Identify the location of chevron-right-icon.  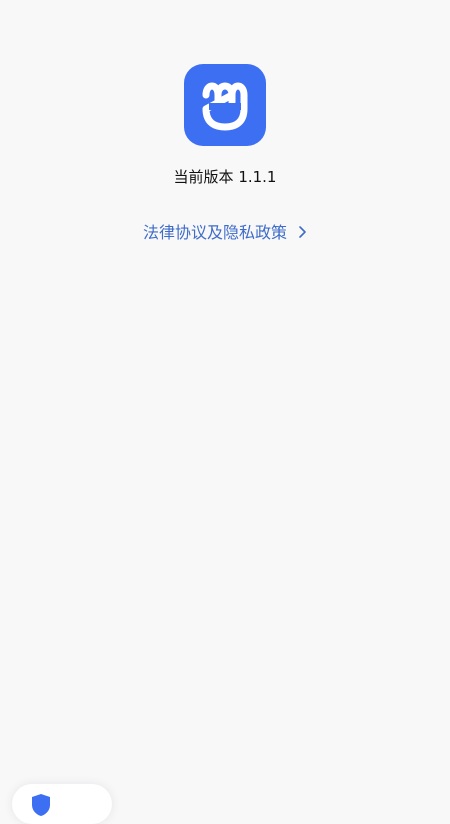
(302, 234).